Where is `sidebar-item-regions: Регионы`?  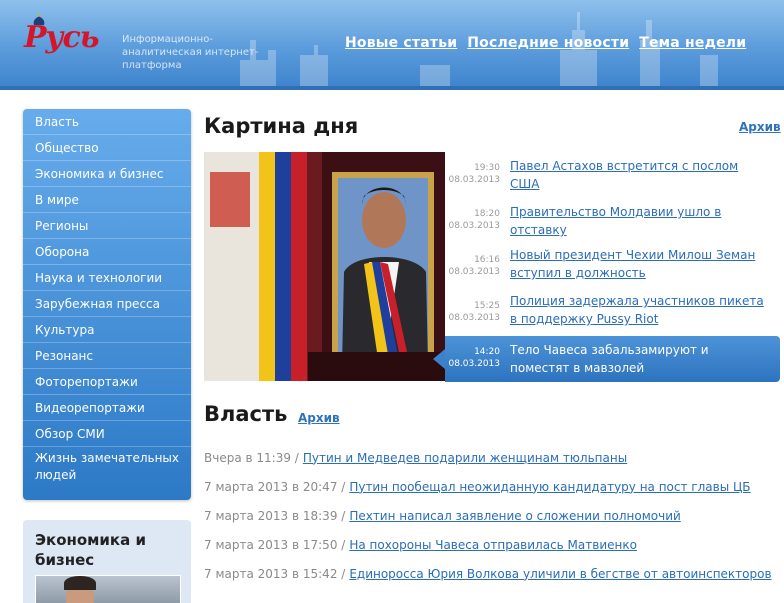 sidebar-item-regions: Регионы is located at coordinates (107, 226).